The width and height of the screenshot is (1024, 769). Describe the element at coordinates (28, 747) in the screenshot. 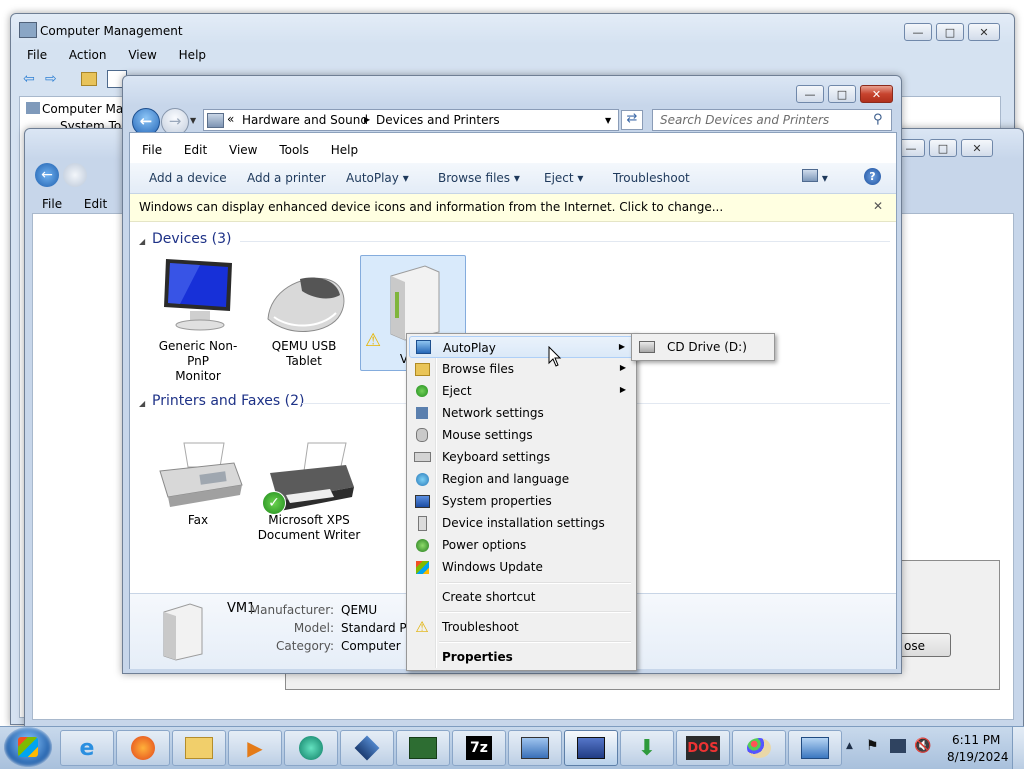

I see `start-button` at that location.